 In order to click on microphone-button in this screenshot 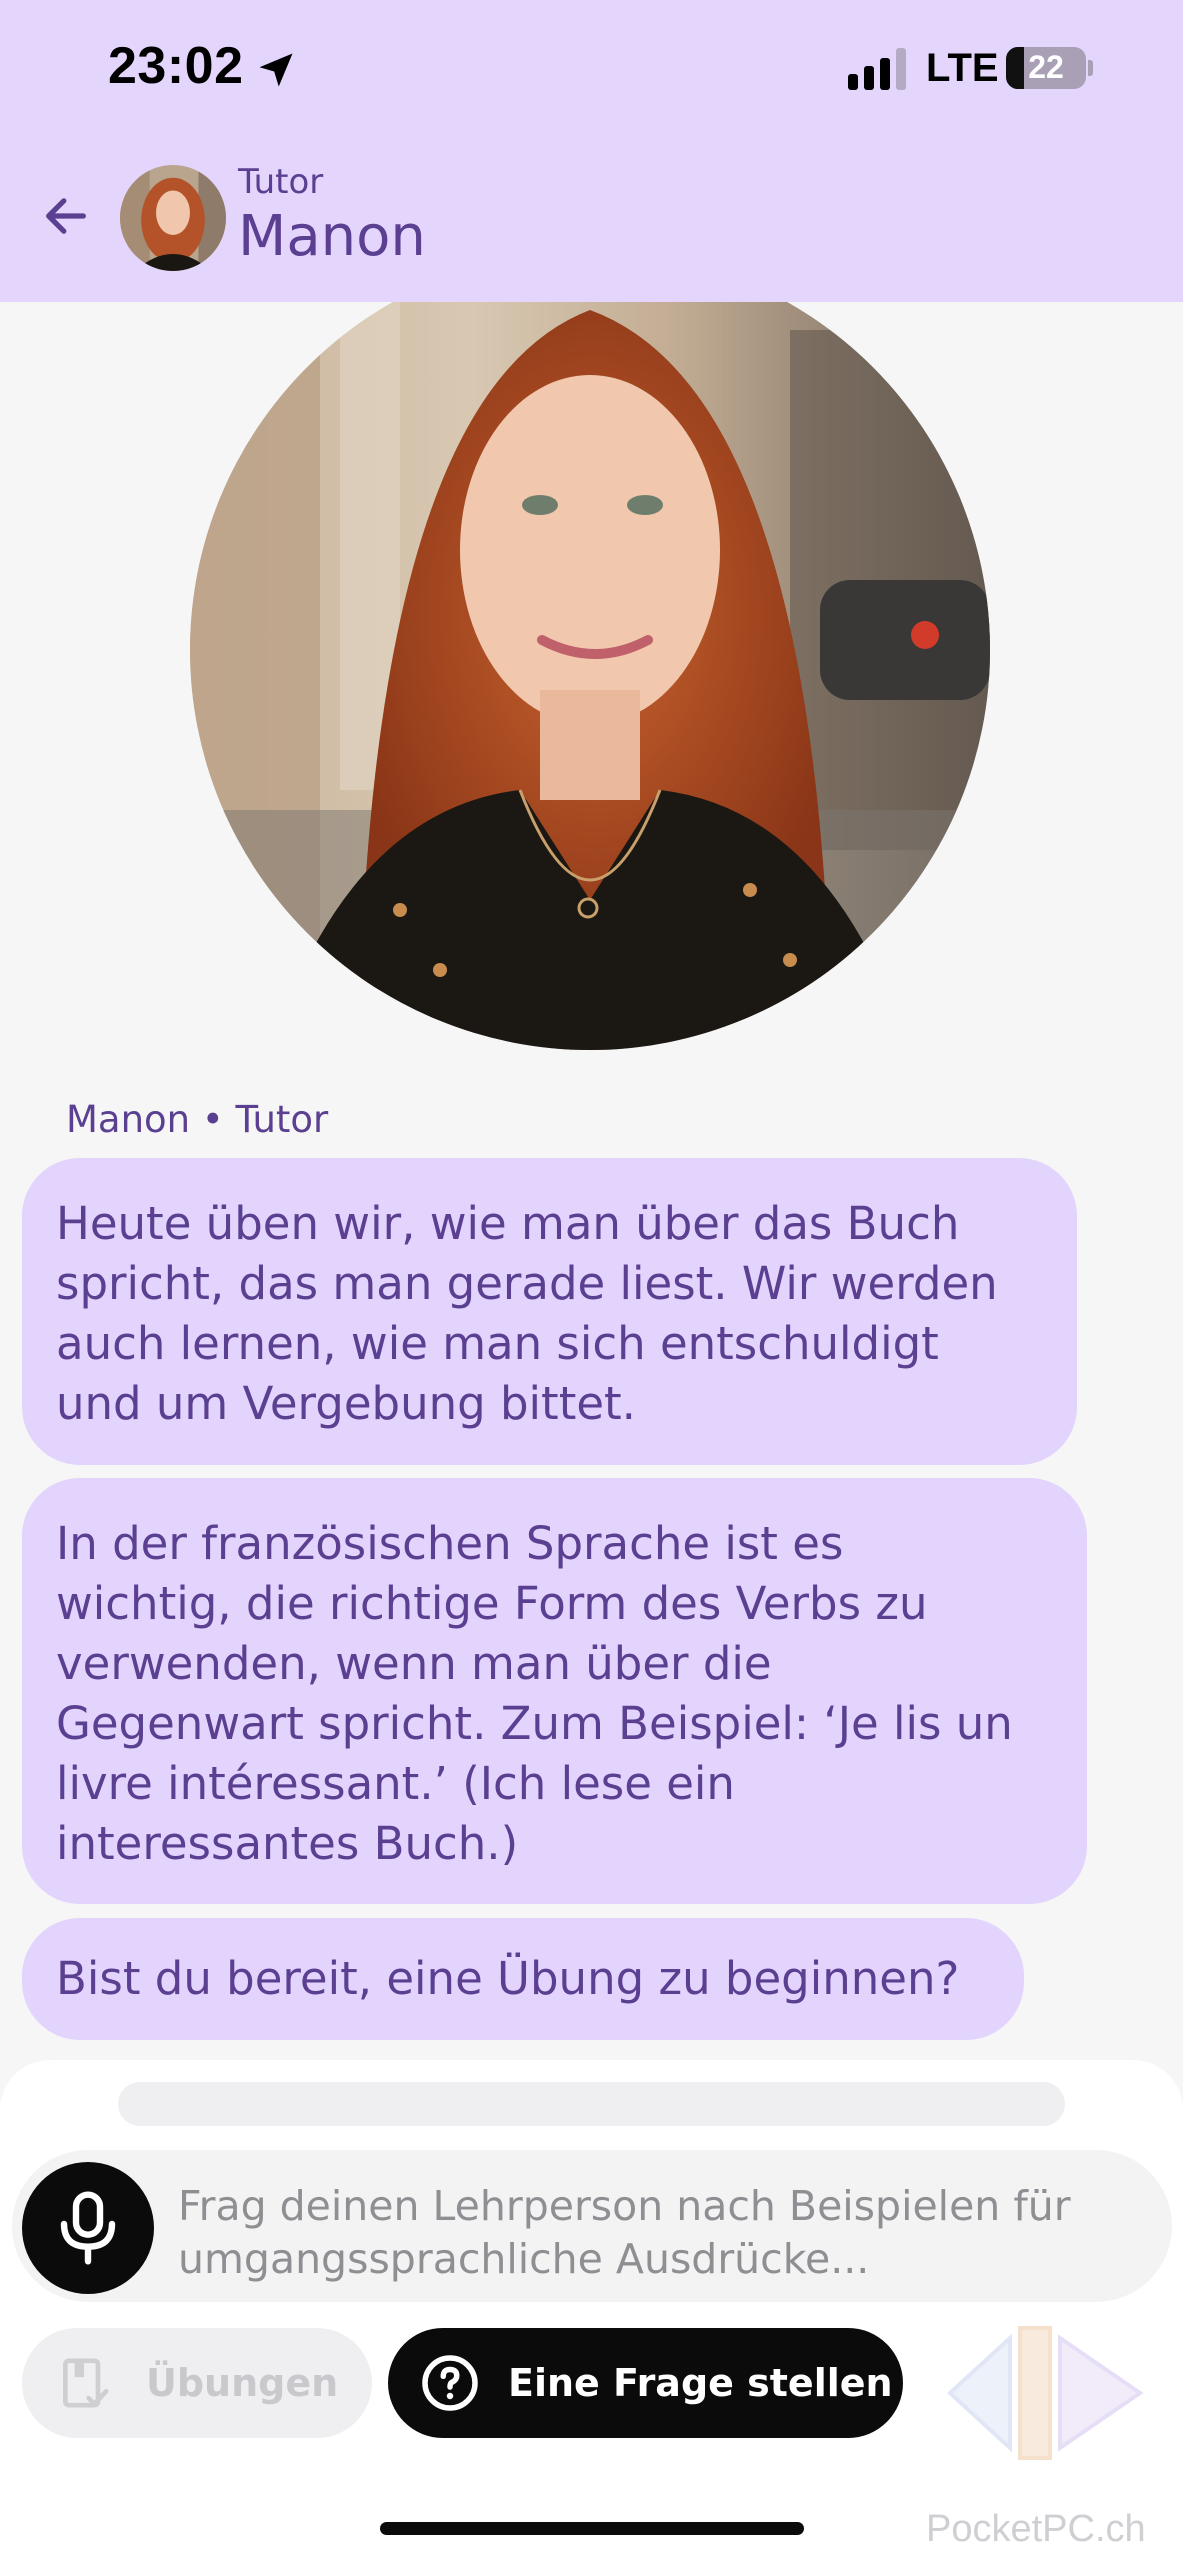, I will do `click(88, 2228)`.